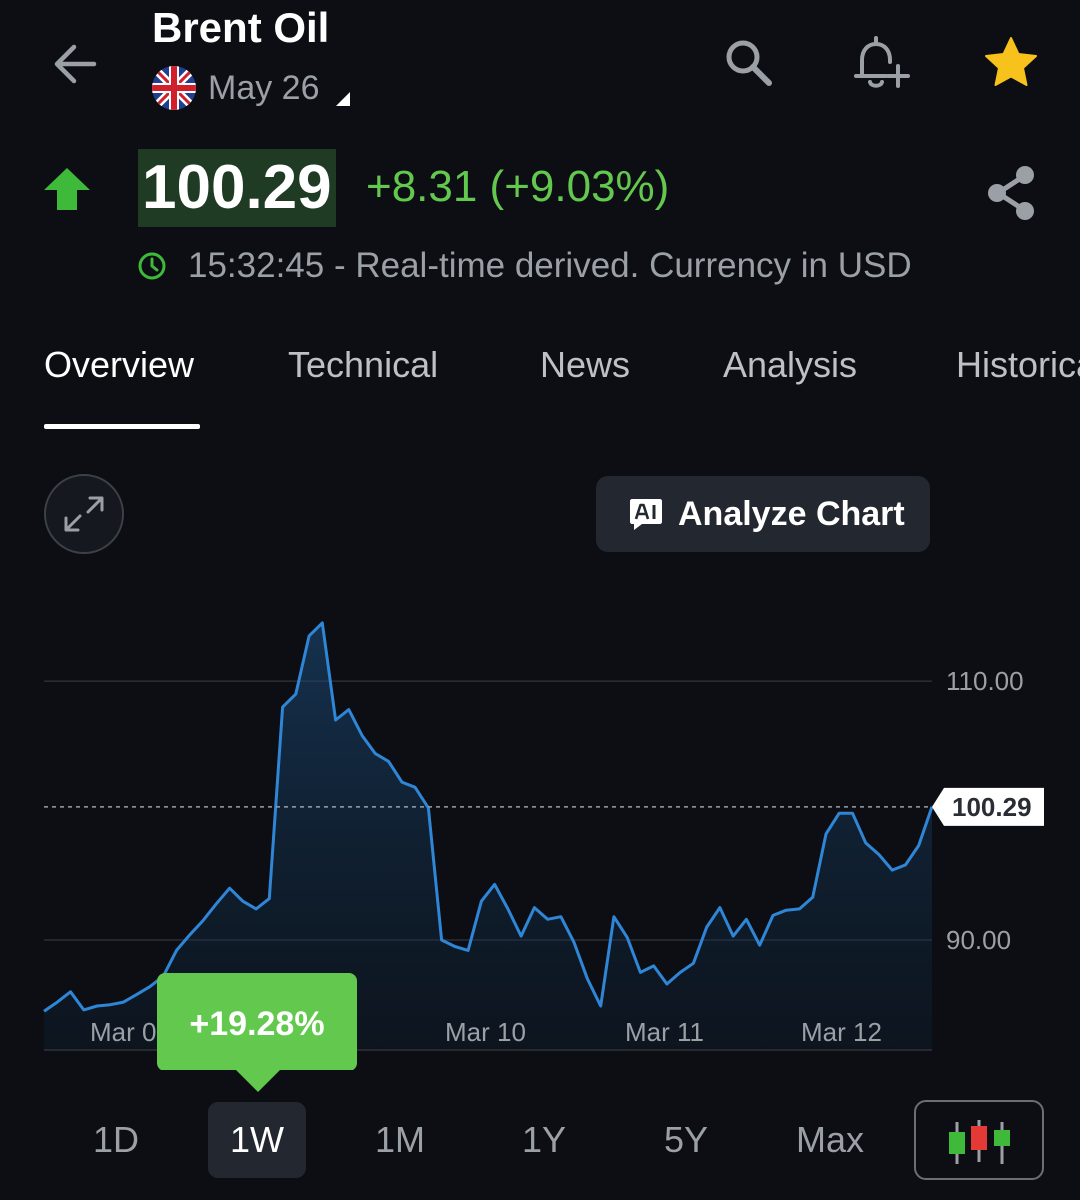 The image size is (1080, 1200). What do you see at coordinates (174, 88) in the screenshot?
I see `uk-flag-icon` at bounding box center [174, 88].